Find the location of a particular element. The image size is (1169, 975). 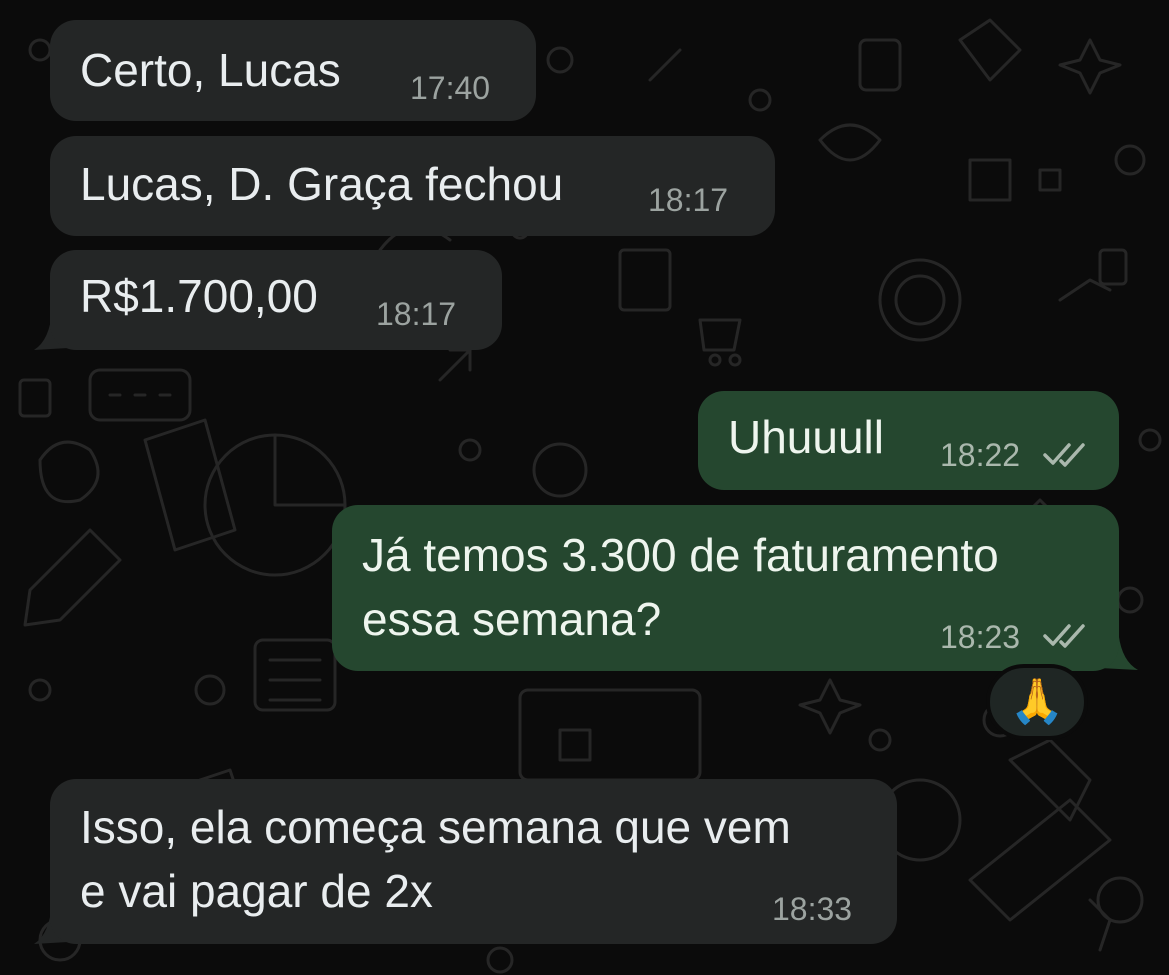

message-bubble-incoming: Certo, Lucas 17:40 is located at coordinates (293, 70).